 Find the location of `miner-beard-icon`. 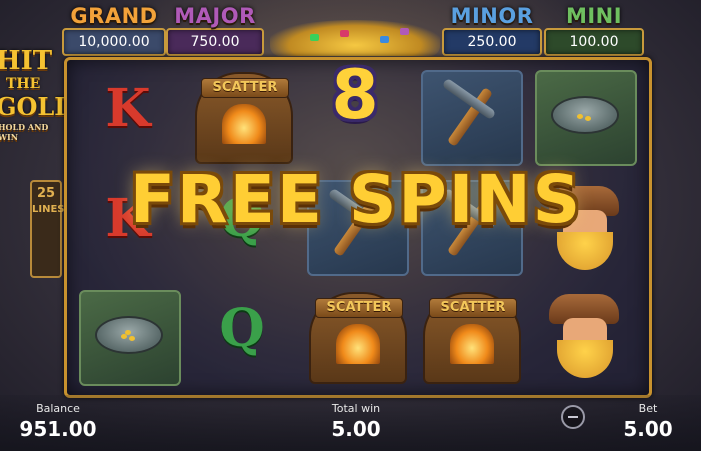

miner-beard-icon is located at coordinates (585, 359).